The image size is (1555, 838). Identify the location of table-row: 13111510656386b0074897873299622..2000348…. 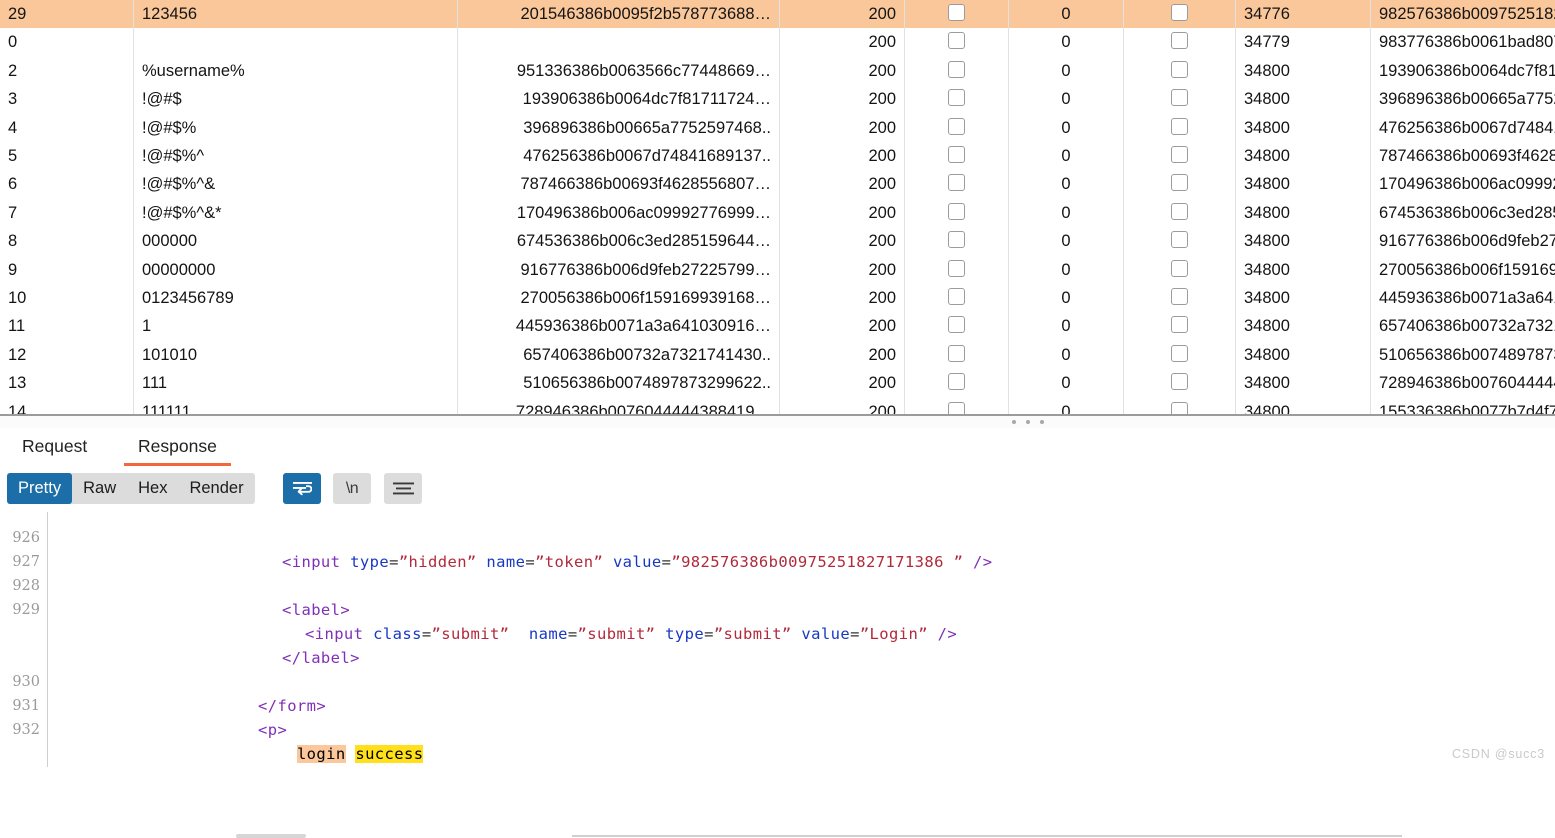
(777, 383).